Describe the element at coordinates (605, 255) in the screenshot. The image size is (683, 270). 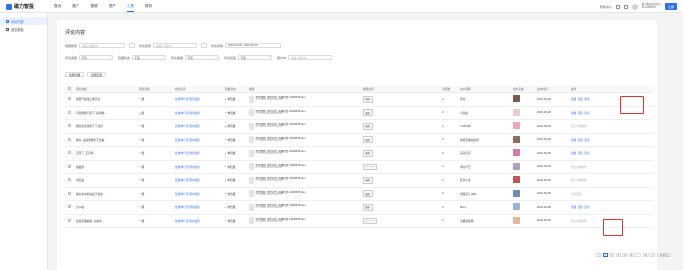
I see `pager-page: 1` at that location.